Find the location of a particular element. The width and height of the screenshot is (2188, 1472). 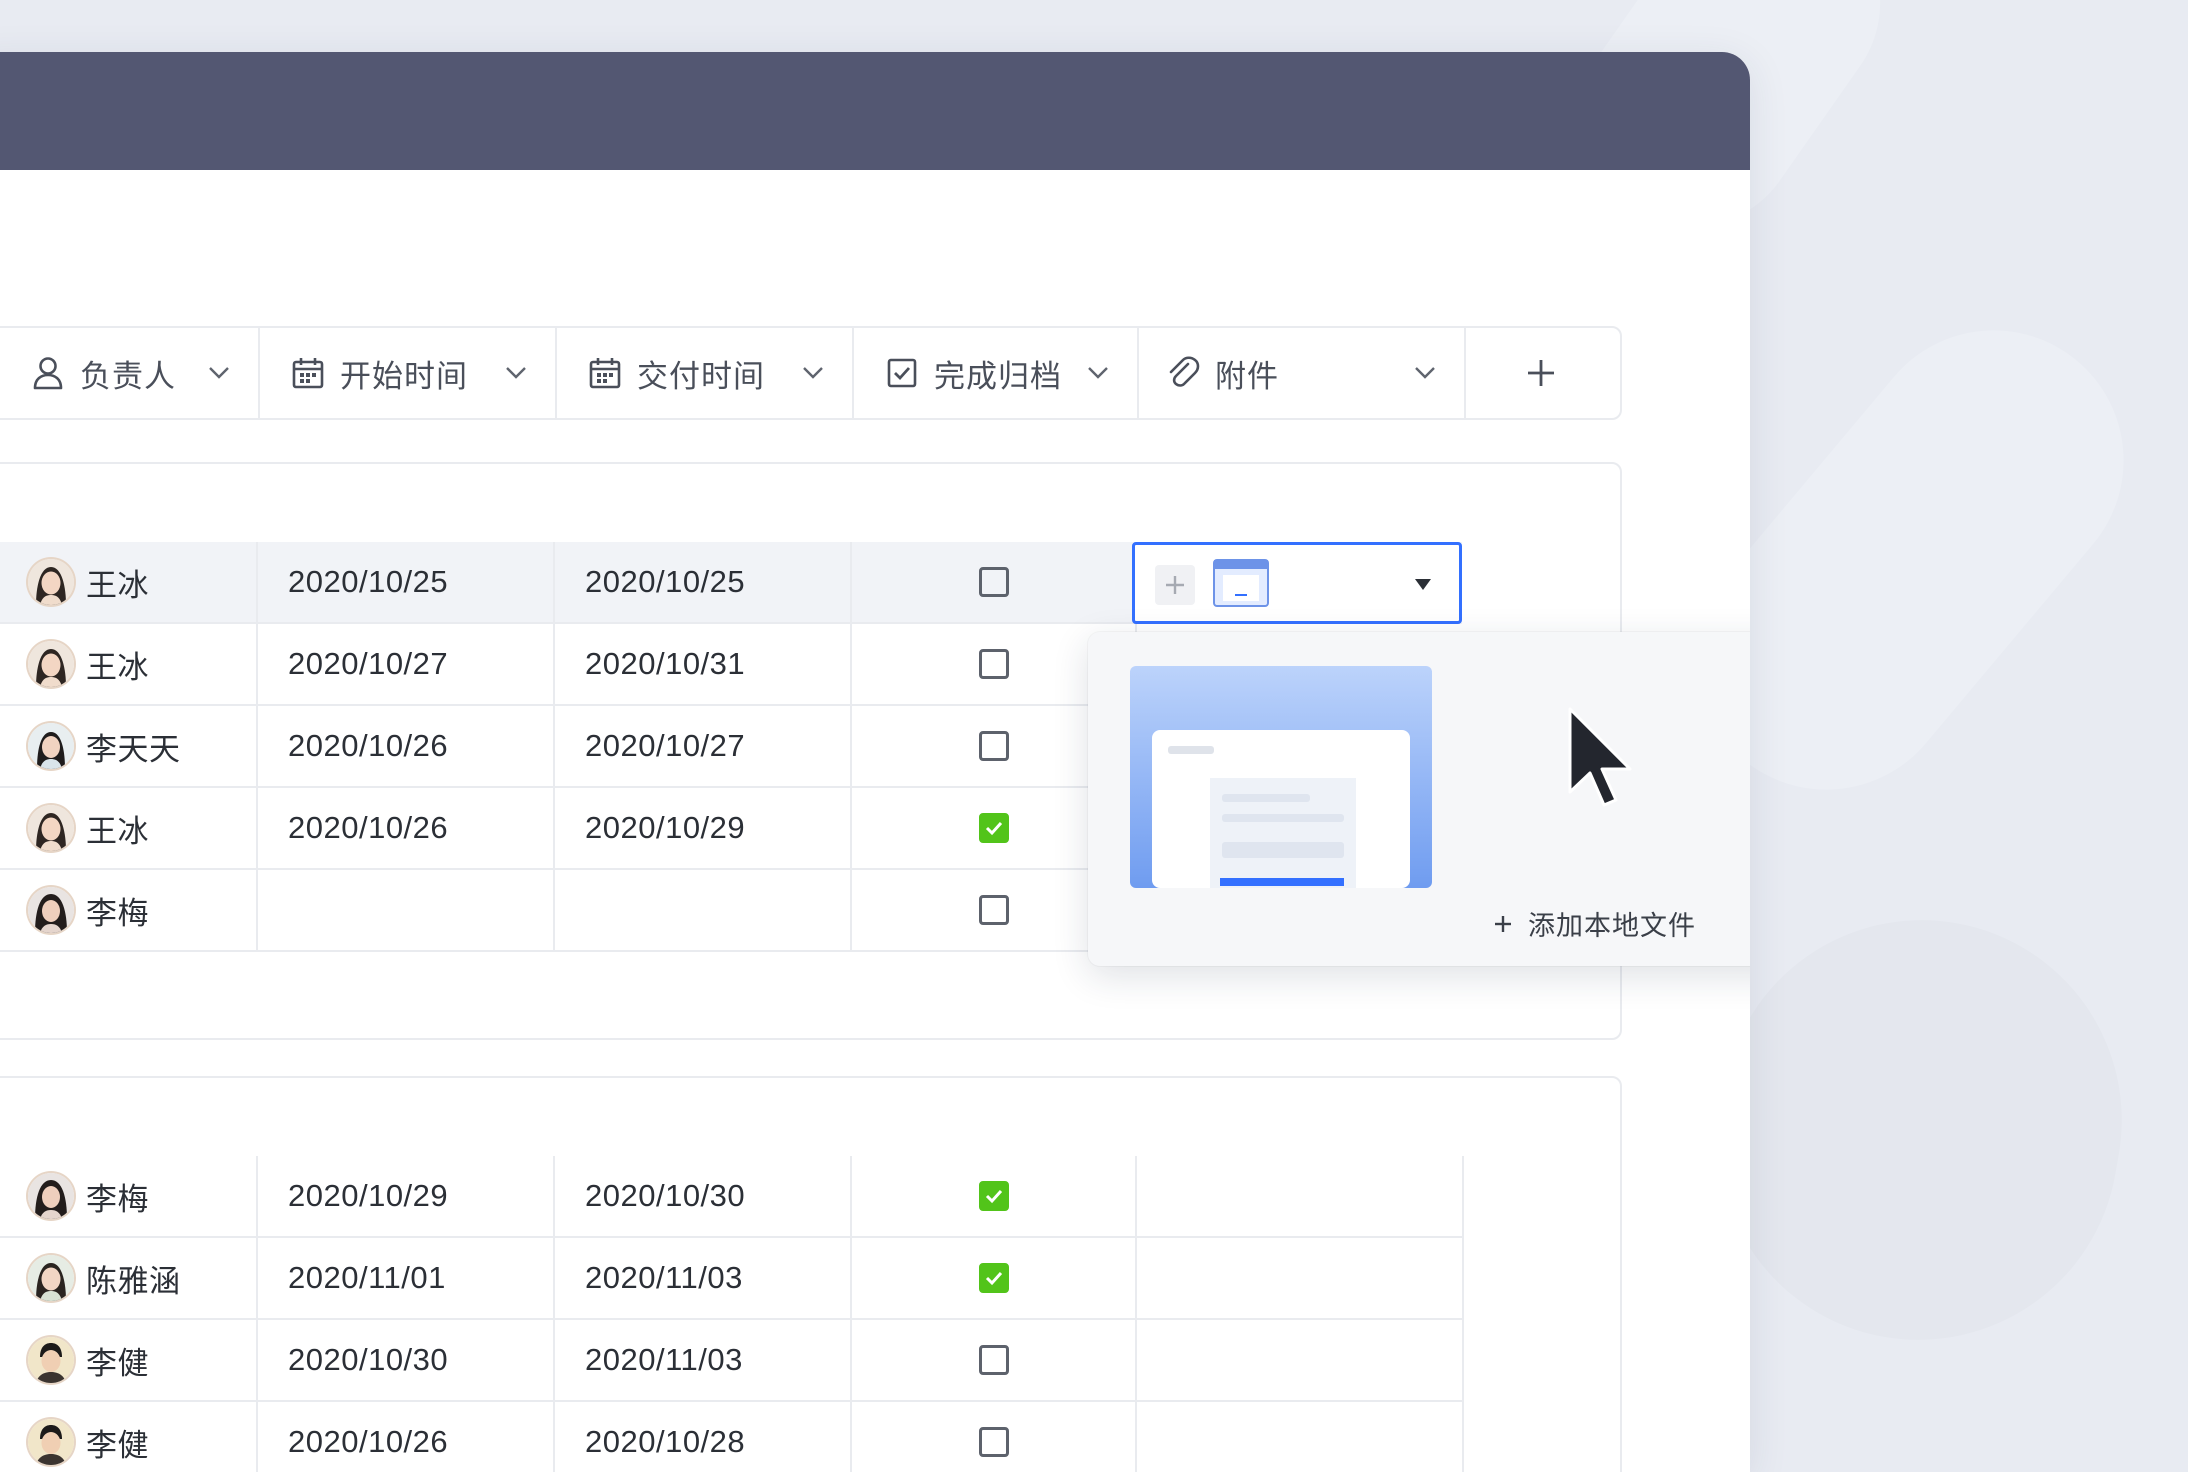

delivery-date-cell: 2020/10/29 is located at coordinates (703, 829).